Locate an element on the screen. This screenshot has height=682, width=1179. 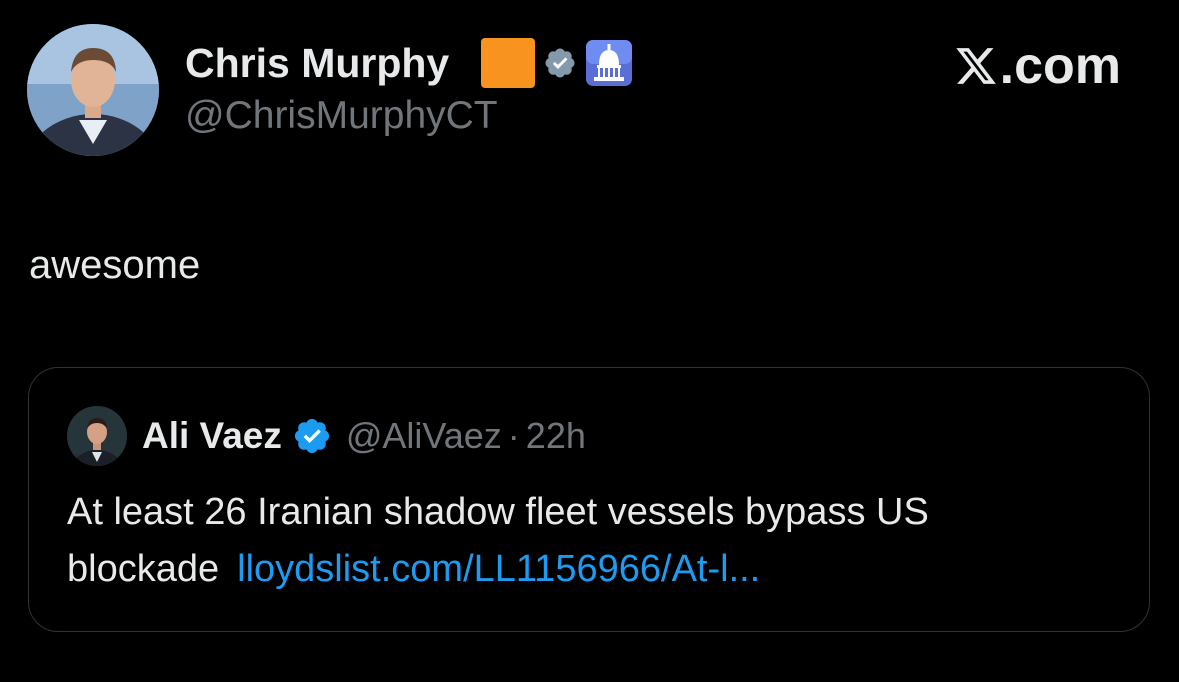
site-mark: .com is located at coordinates (1037, 66).